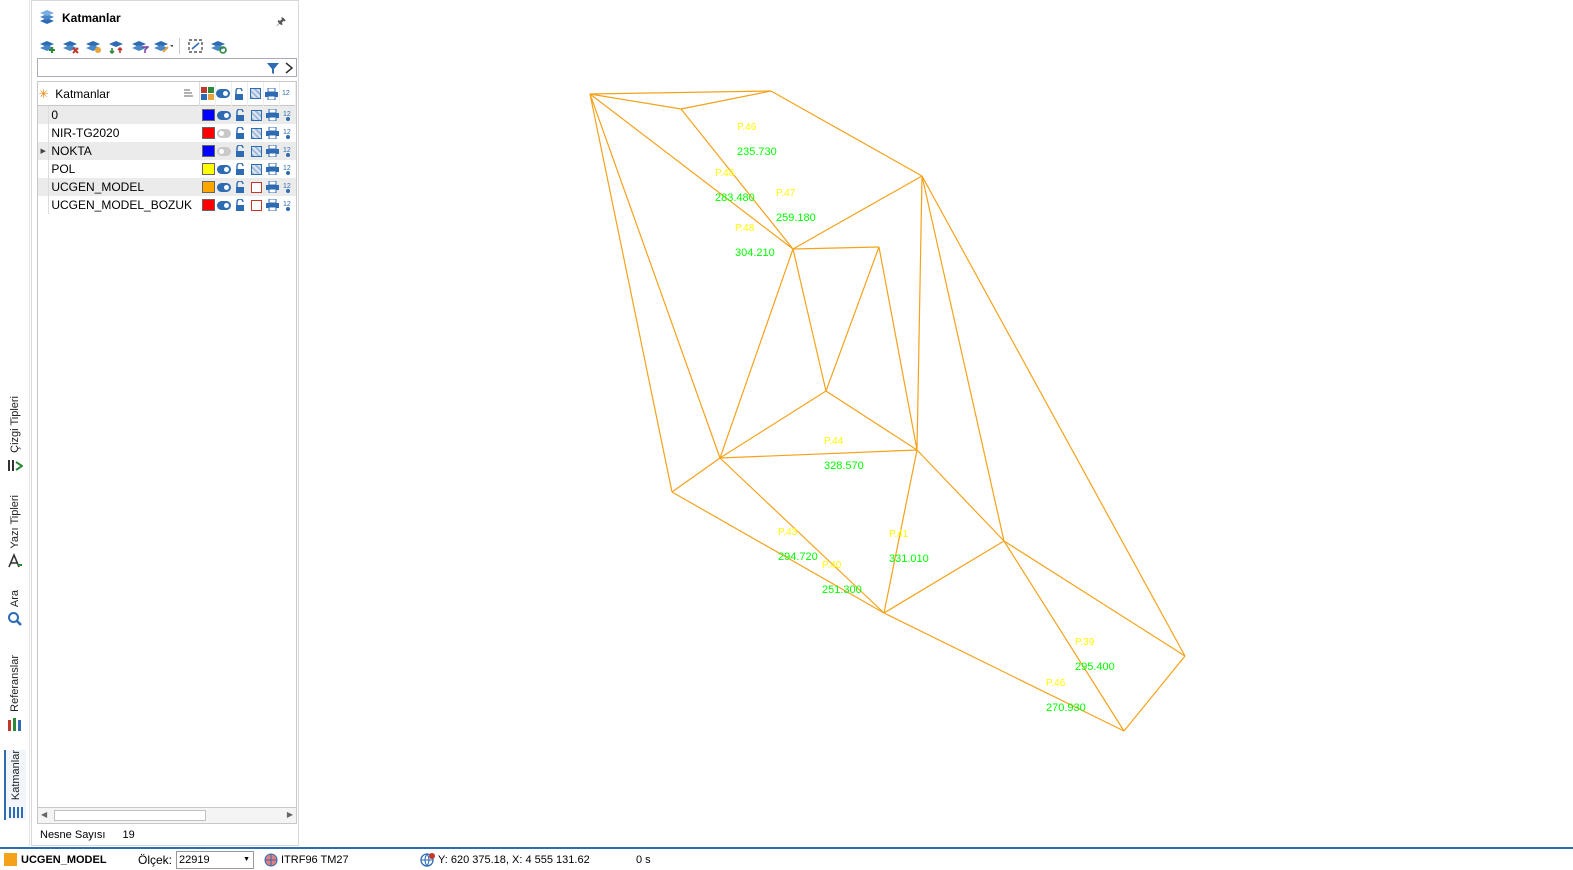 This screenshot has width=1573, height=870. I want to click on layer-settings-dropdown-icon, so click(163, 46).